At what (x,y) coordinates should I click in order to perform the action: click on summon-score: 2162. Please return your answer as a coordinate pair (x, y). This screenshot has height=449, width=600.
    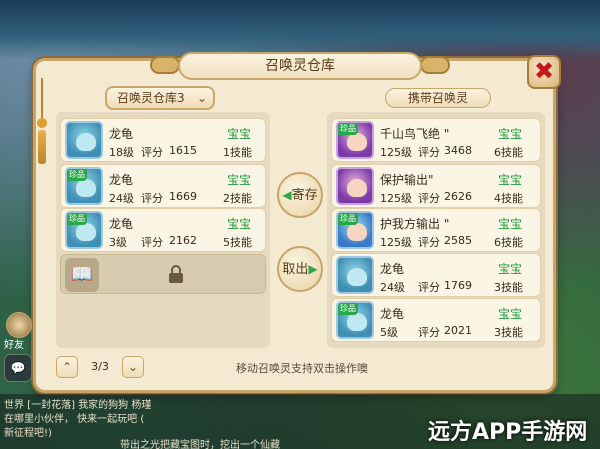
    Looking at the image, I should click on (183, 240).